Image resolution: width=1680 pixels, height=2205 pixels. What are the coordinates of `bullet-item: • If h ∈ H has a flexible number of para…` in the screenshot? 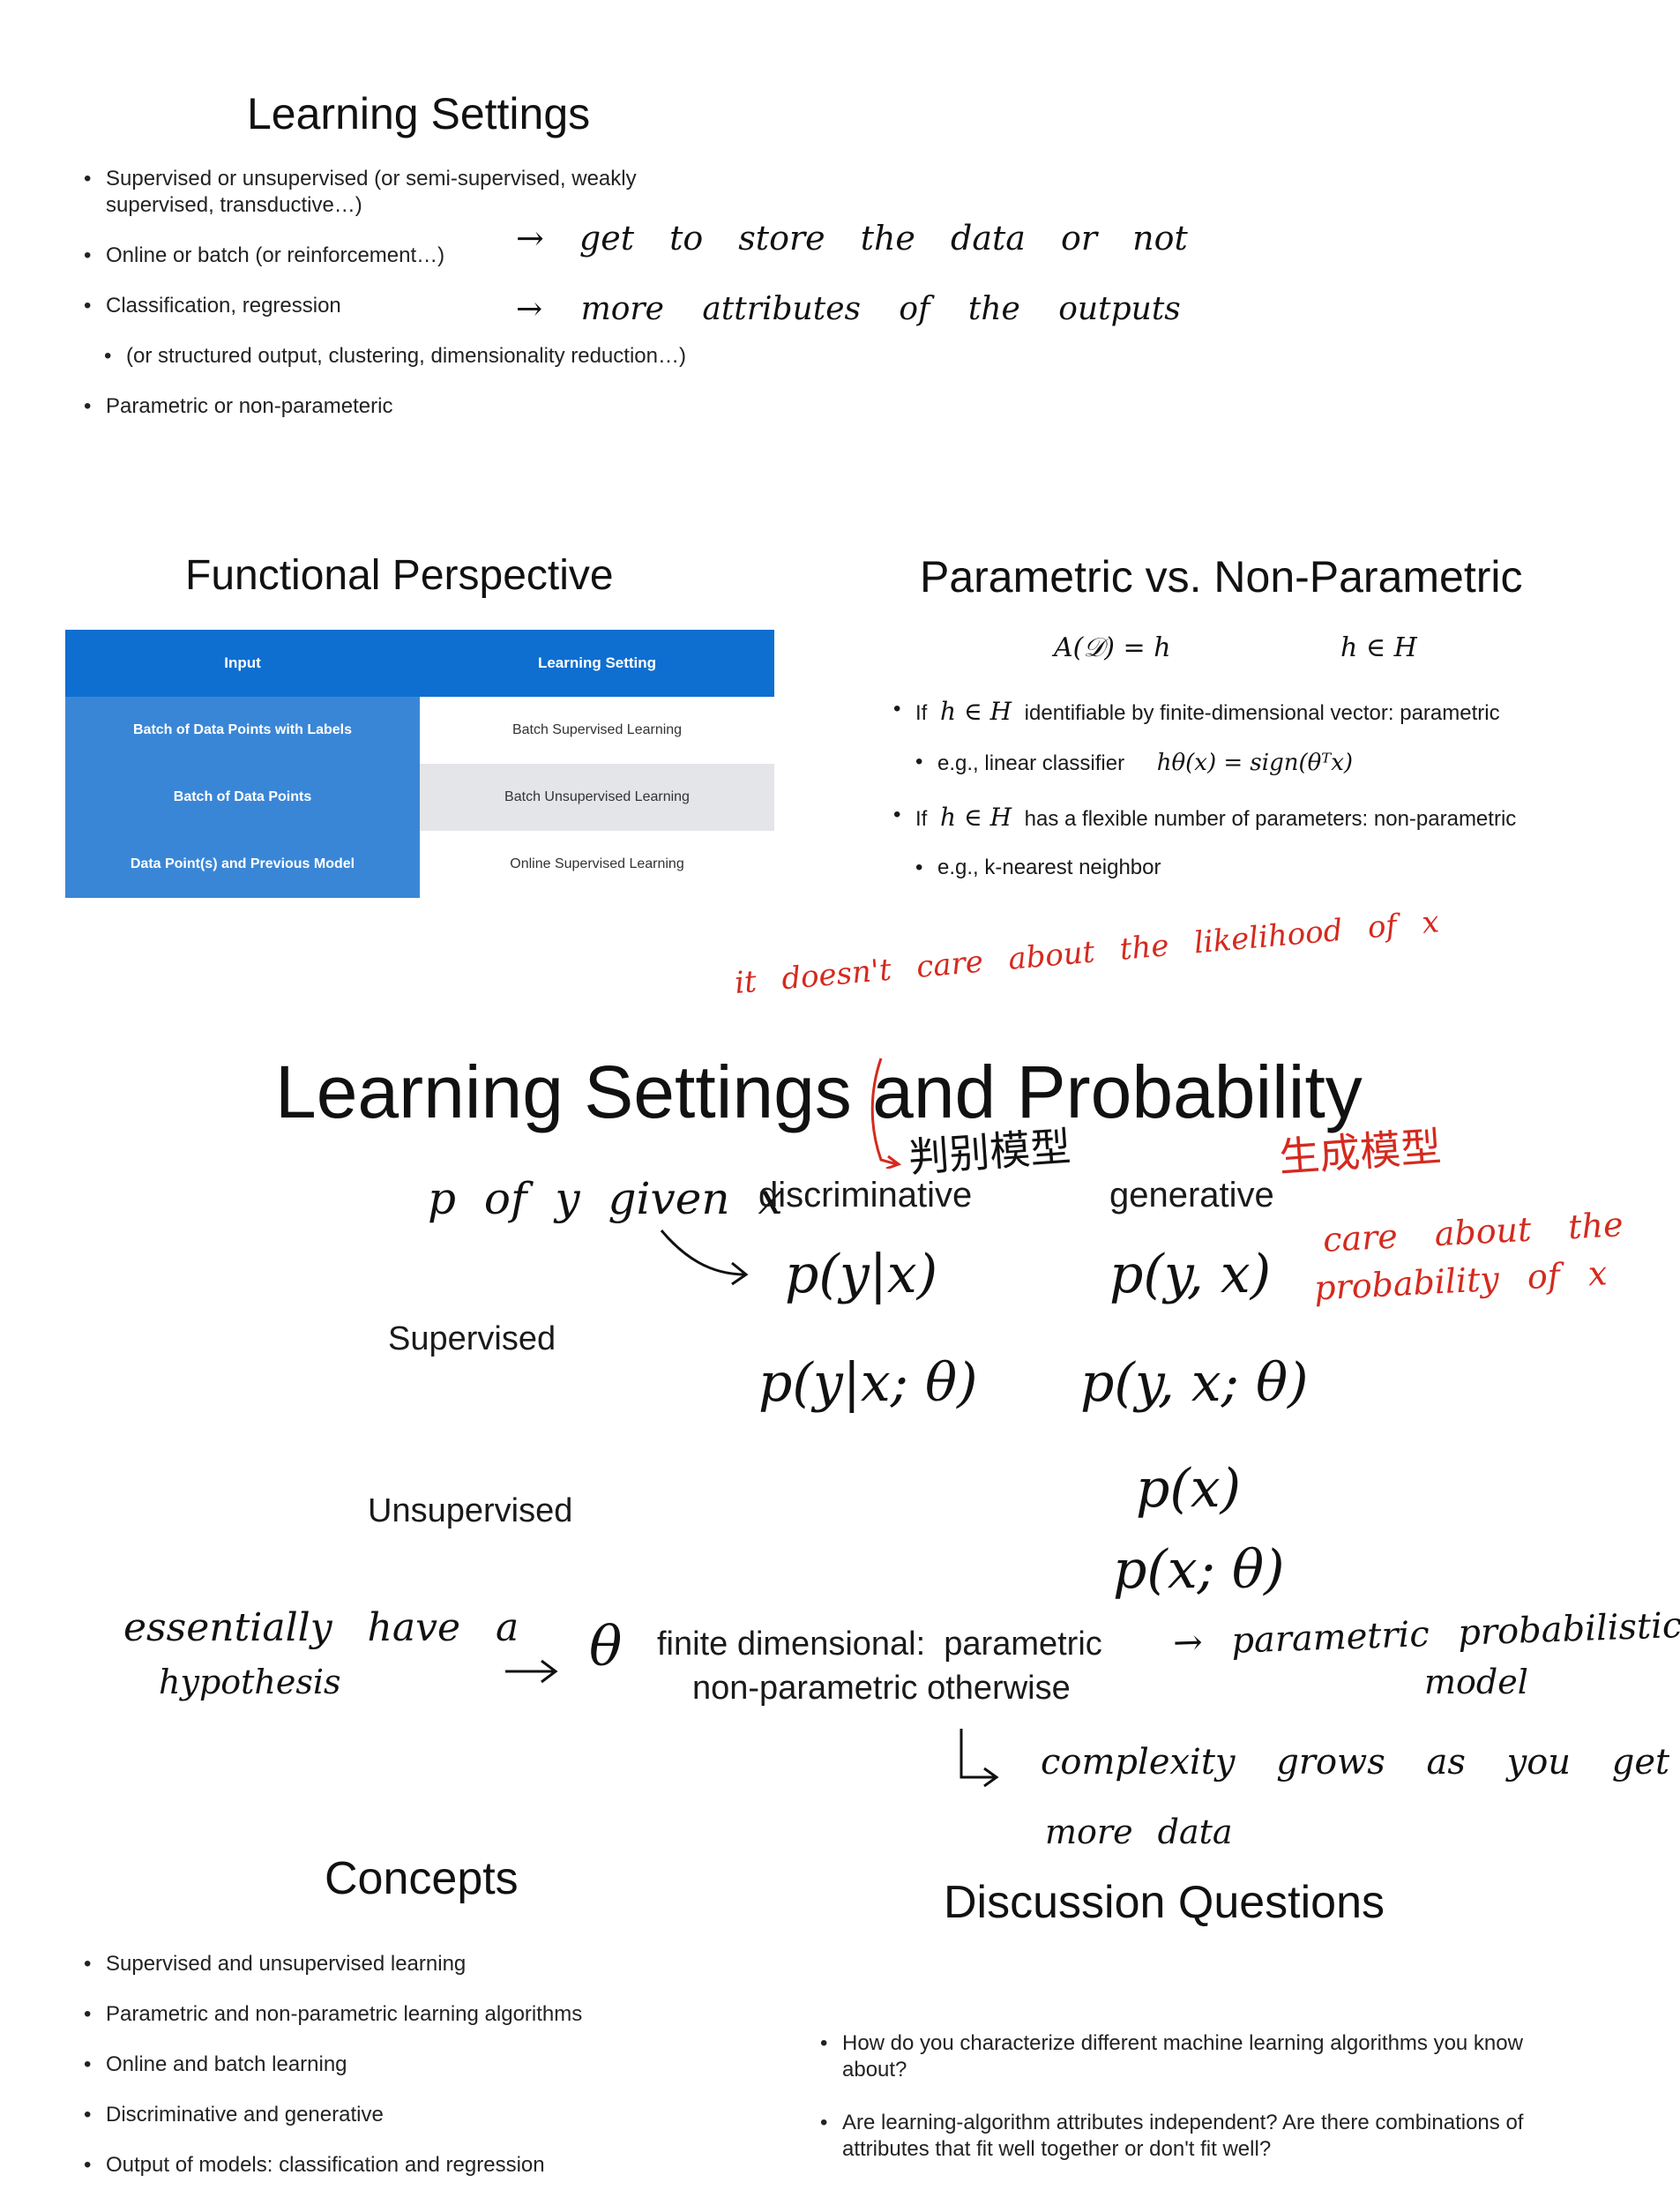 It's located at (1205, 817).